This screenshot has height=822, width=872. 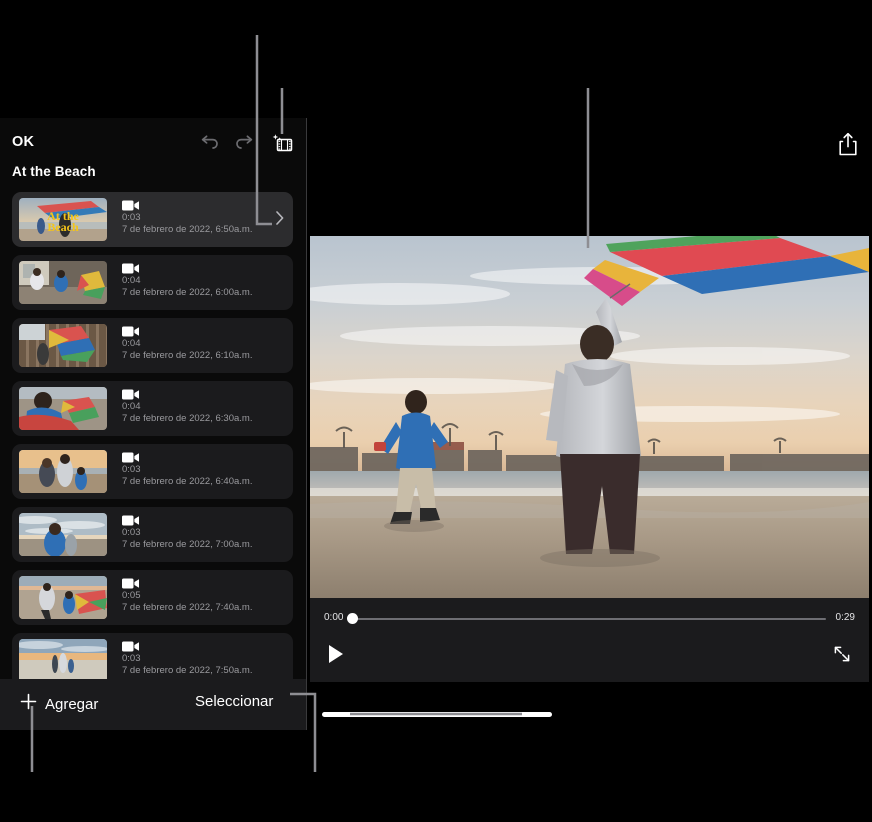 I want to click on clip-list-item: 0:04 7 de febrero de 2022, 6:10a.m., so click(x=152, y=345).